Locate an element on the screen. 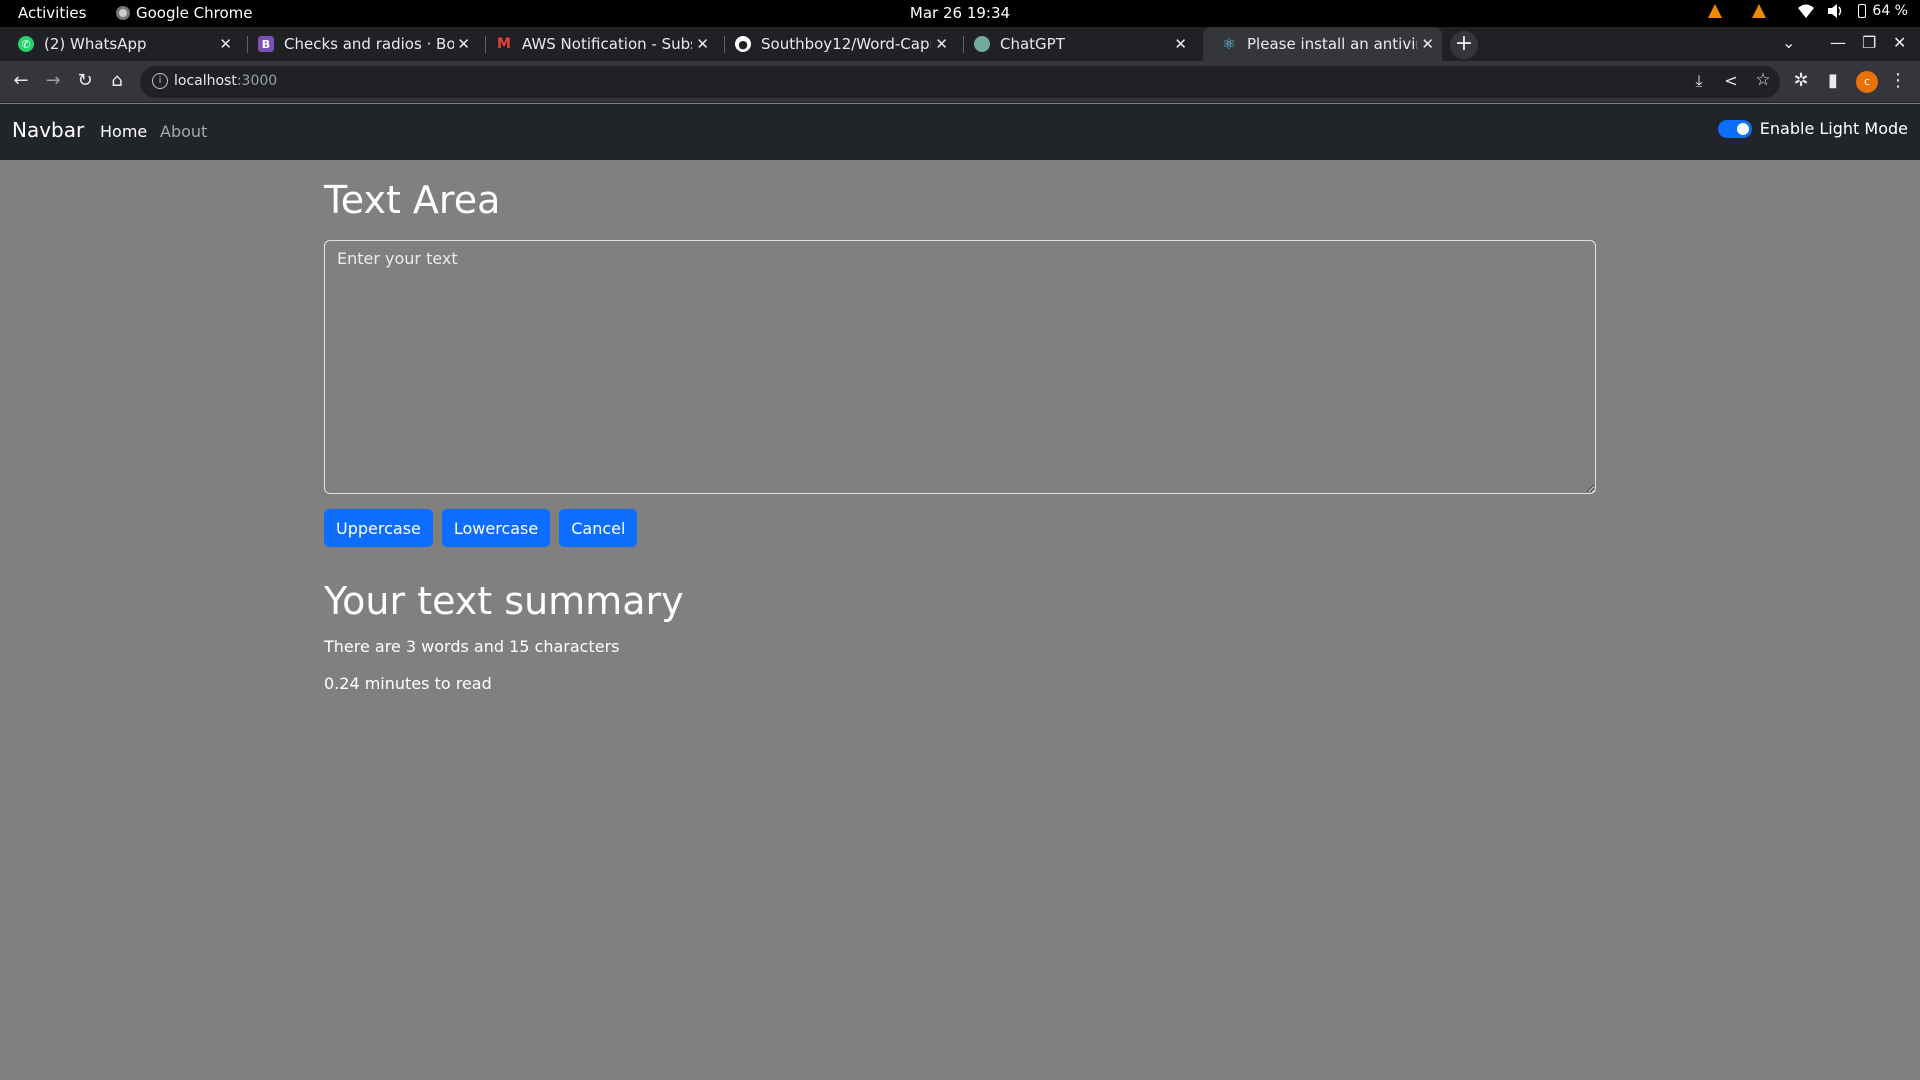  battery-level: 64 % is located at coordinates (1890, 11).